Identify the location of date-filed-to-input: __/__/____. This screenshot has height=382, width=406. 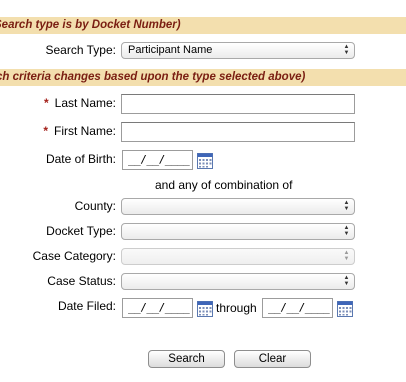
(297, 308).